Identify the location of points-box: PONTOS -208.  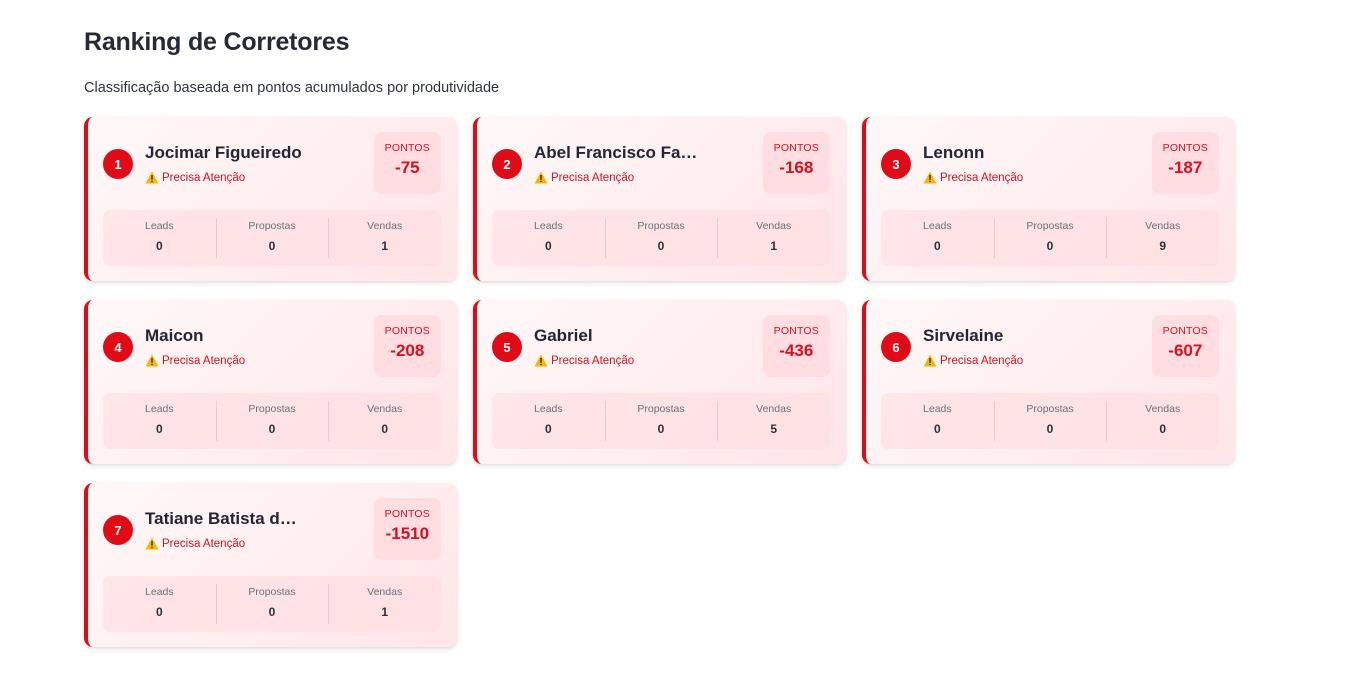
(407, 346).